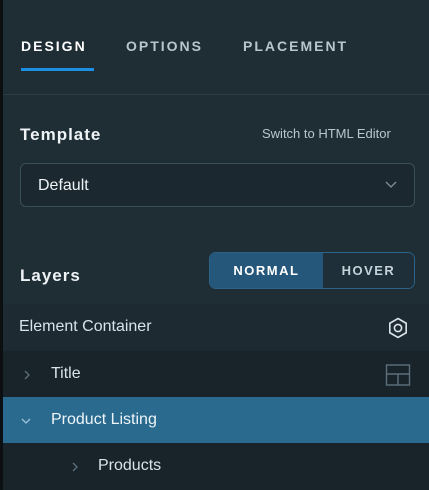 This screenshot has width=429, height=490. What do you see at coordinates (398, 328) in the screenshot?
I see `settings-target-icon` at bounding box center [398, 328].